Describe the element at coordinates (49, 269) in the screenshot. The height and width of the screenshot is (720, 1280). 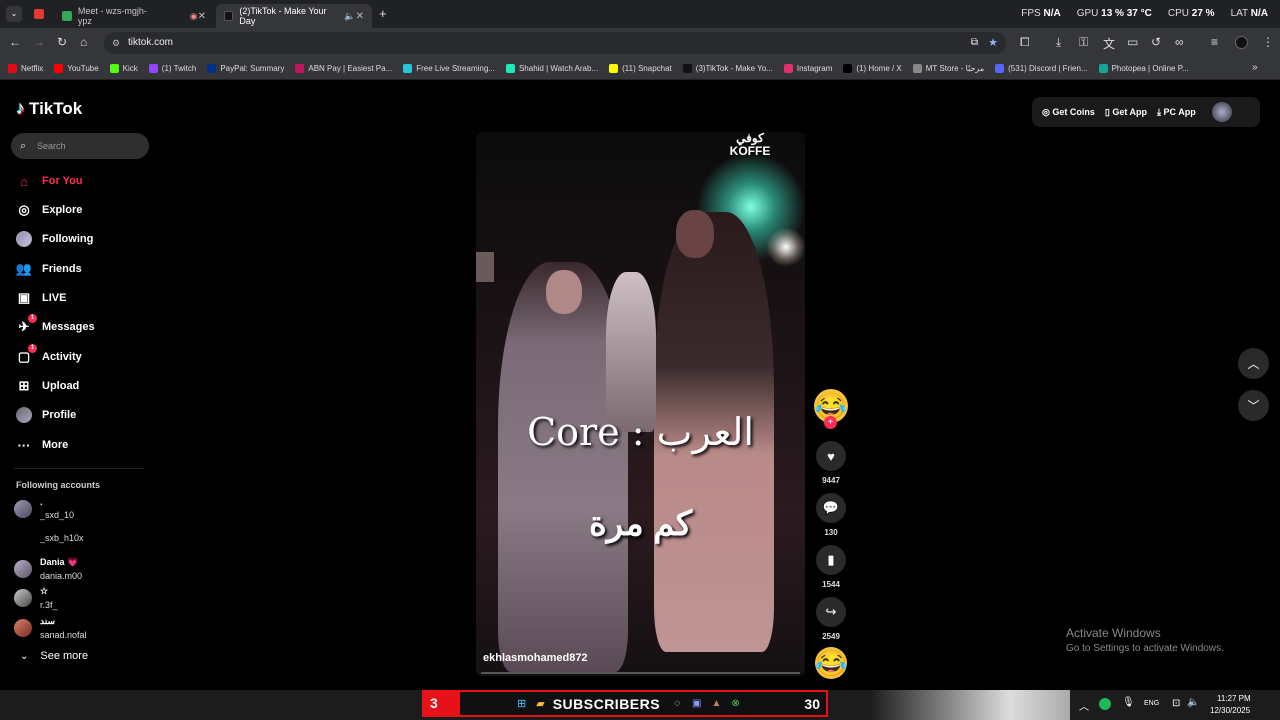
I see `nav-friends: 👥 Friends` at that location.